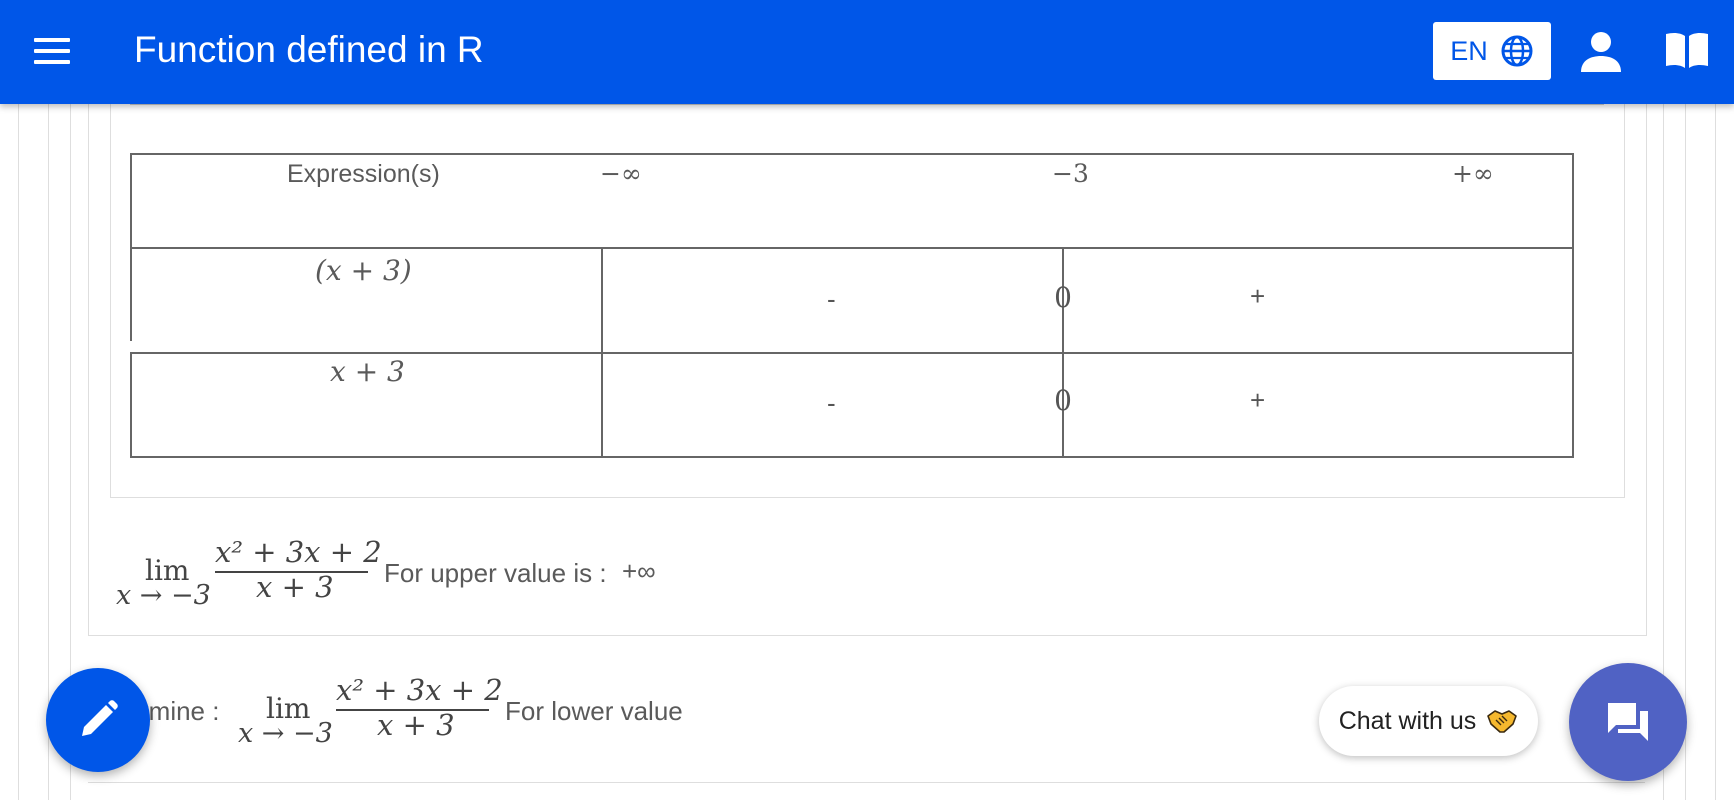 The height and width of the screenshot is (800, 1734). Describe the element at coordinates (52, 52) in the screenshot. I see `hamburger-menu-icon` at that location.